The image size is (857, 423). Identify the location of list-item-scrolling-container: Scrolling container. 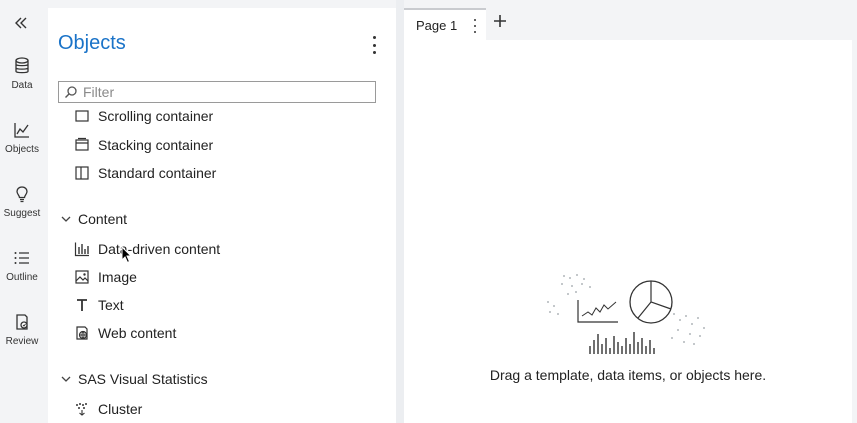
(143, 118).